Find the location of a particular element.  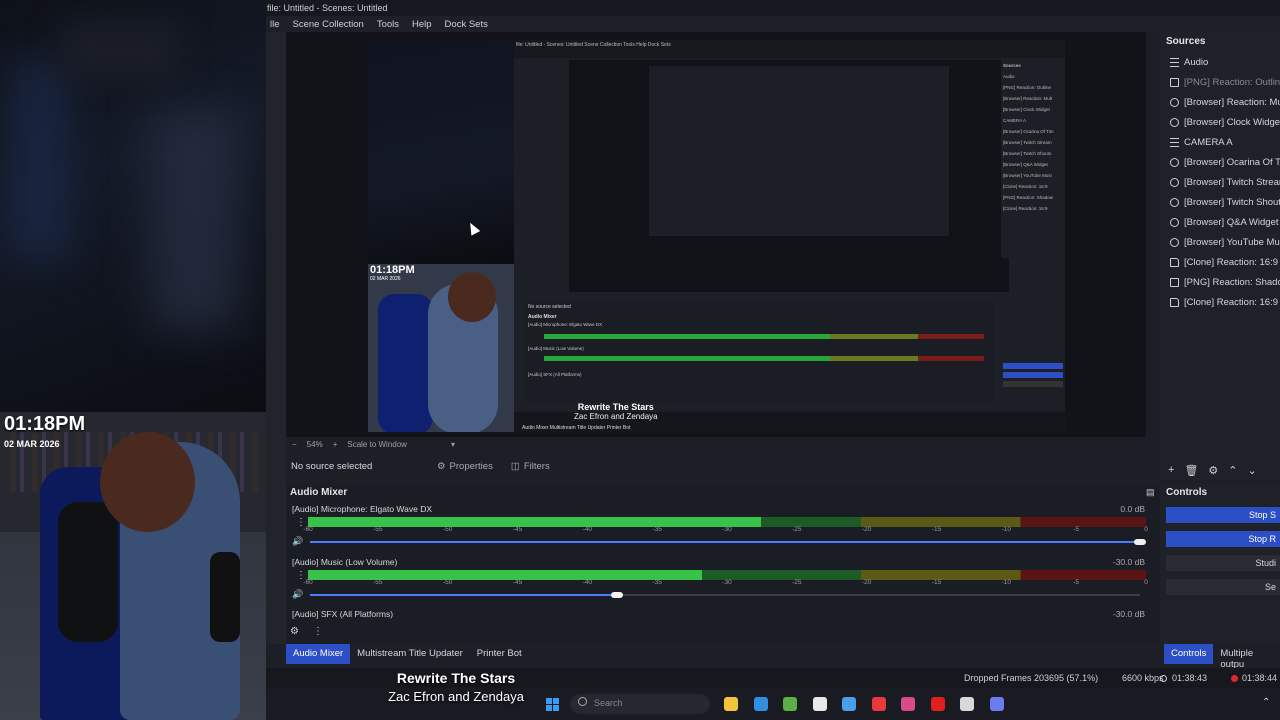

source-item: Audio is located at coordinates (1189, 62).